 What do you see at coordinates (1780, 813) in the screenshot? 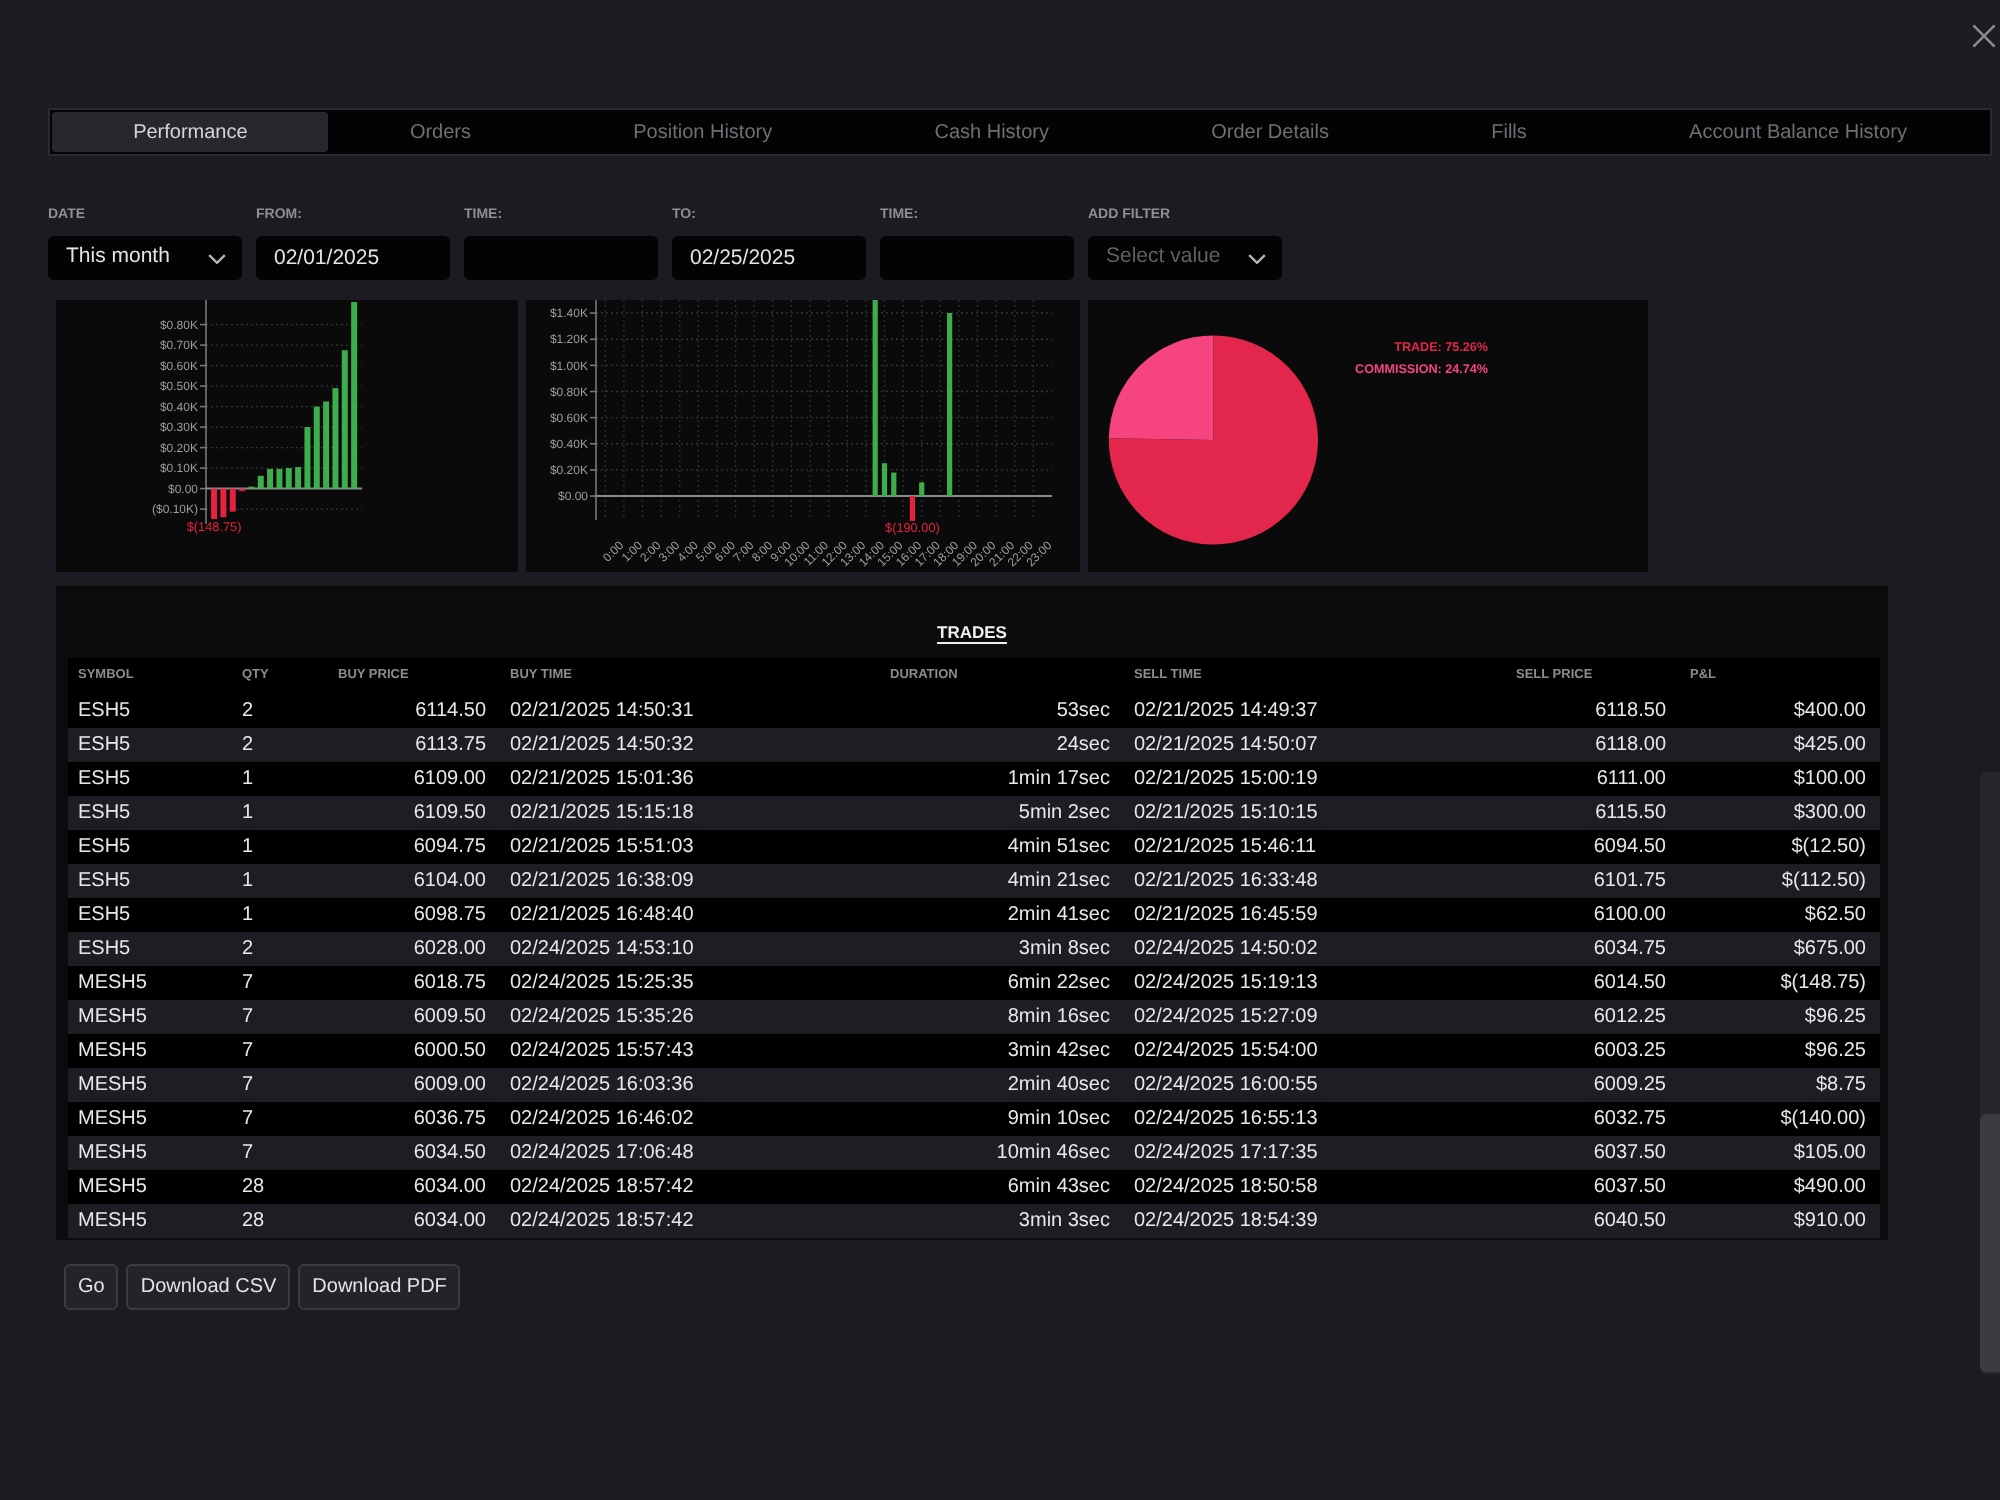
I see `table-cell: $300.00` at bounding box center [1780, 813].